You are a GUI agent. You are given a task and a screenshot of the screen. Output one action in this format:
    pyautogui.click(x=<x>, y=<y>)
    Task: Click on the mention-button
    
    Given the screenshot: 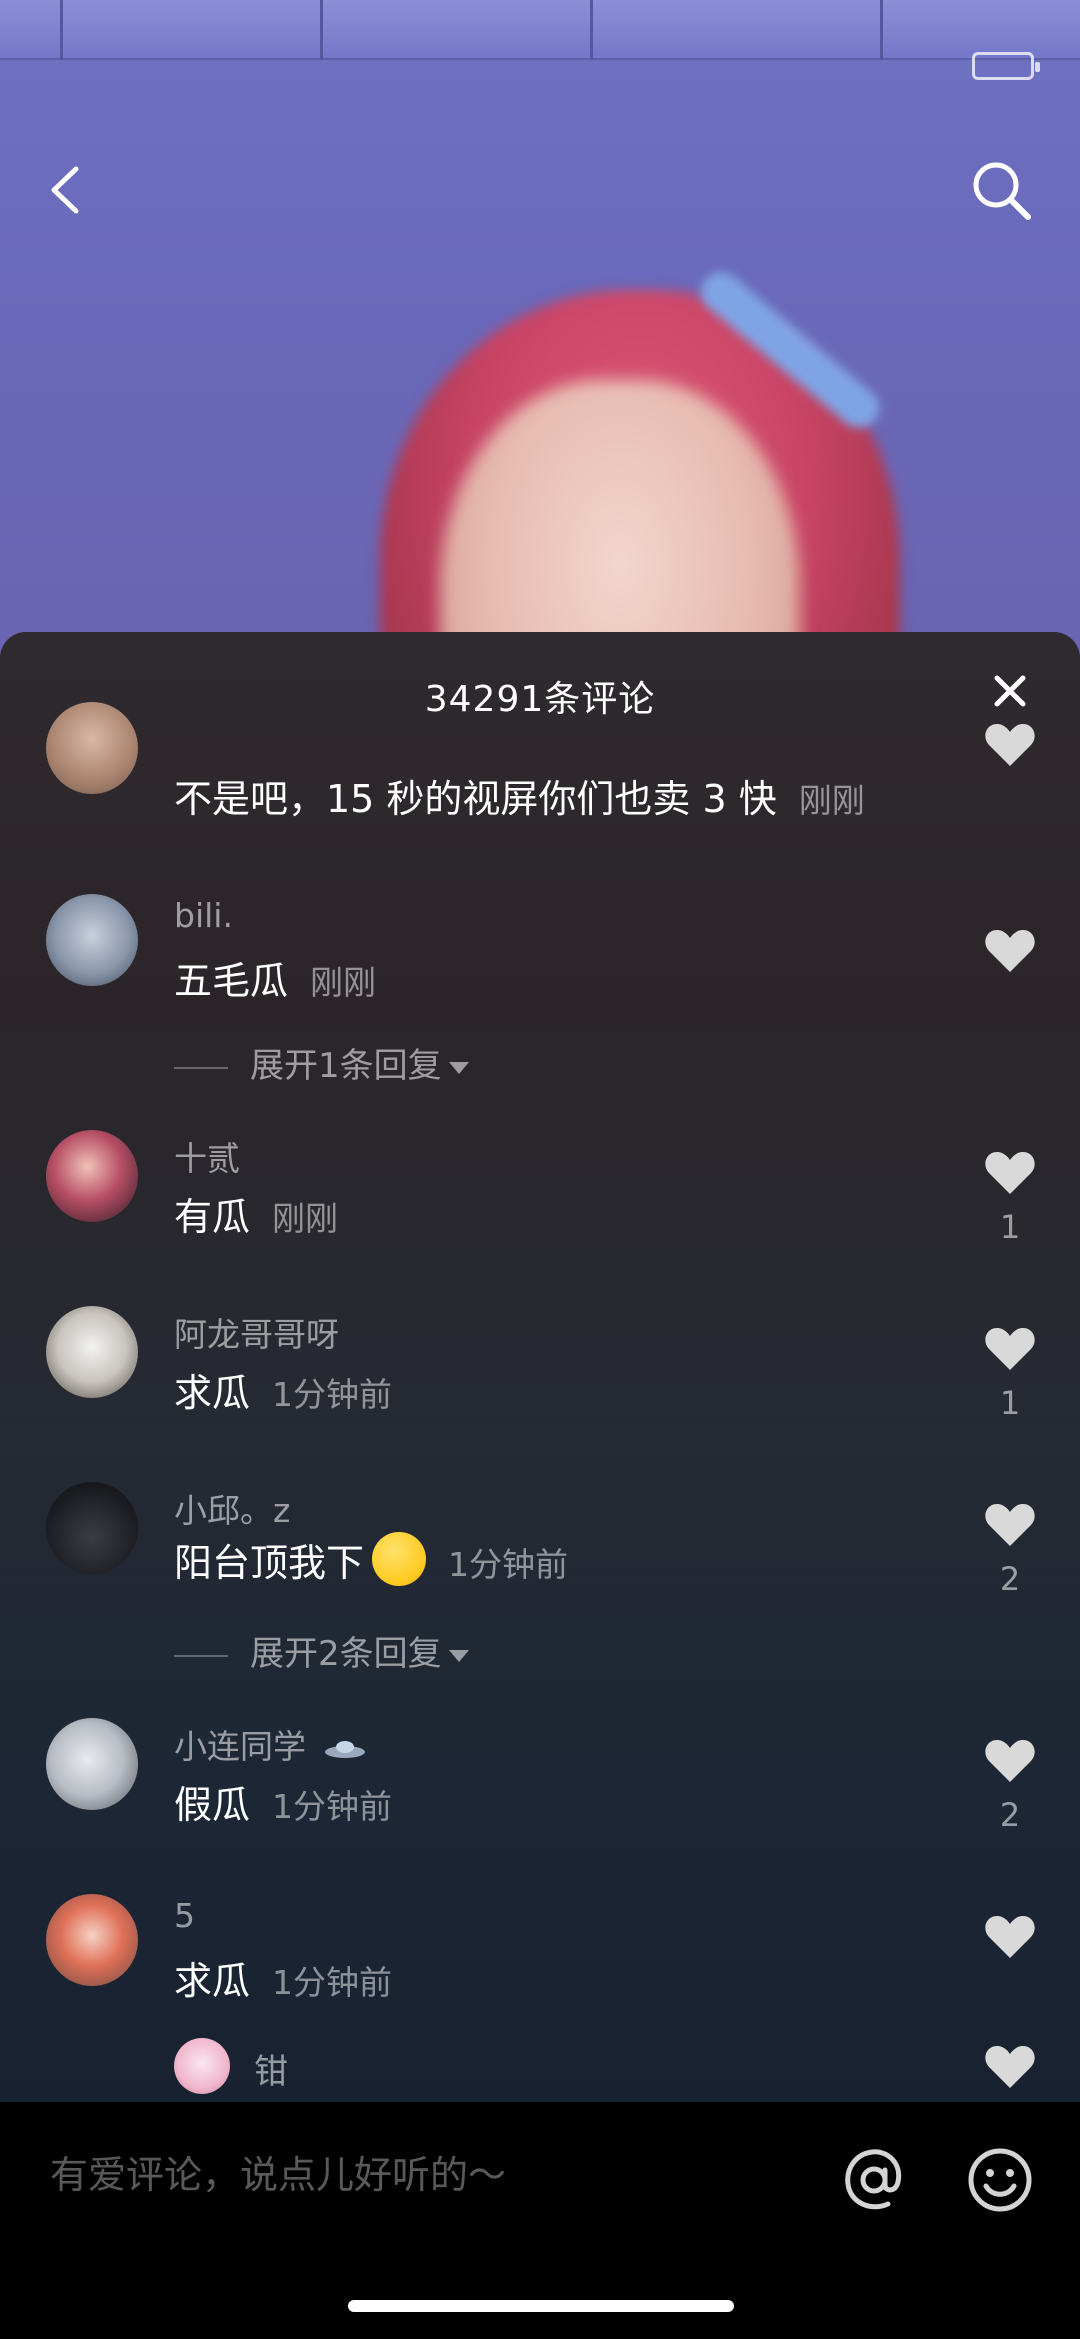 What is the action you would take?
    pyautogui.click(x=874, y=2180)
    